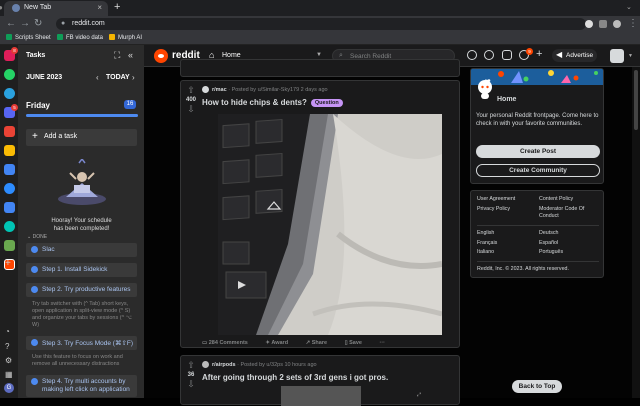  What do you see at coordinates (9, 374) in the screenshot?
I see `grid-icon: ▦` at bounding box center [9, 374].